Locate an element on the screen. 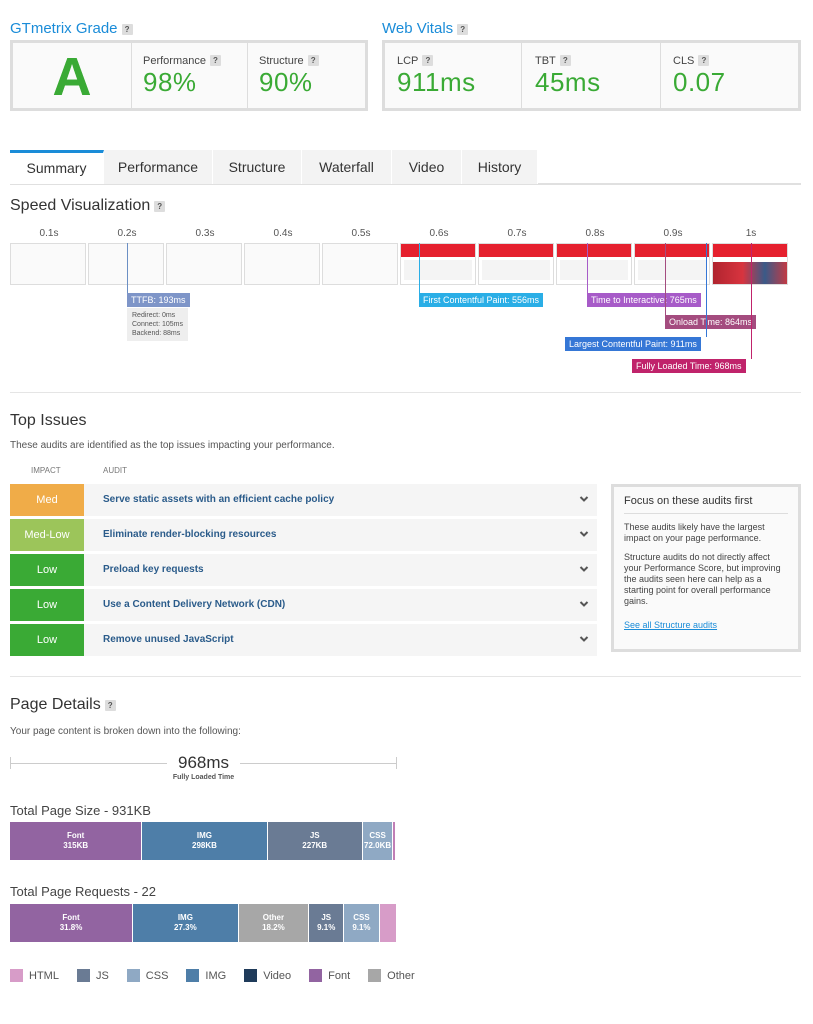 The width and height of the screenshot is (813, 1024). performance-label: Performance is located at coordinates (174, 61).